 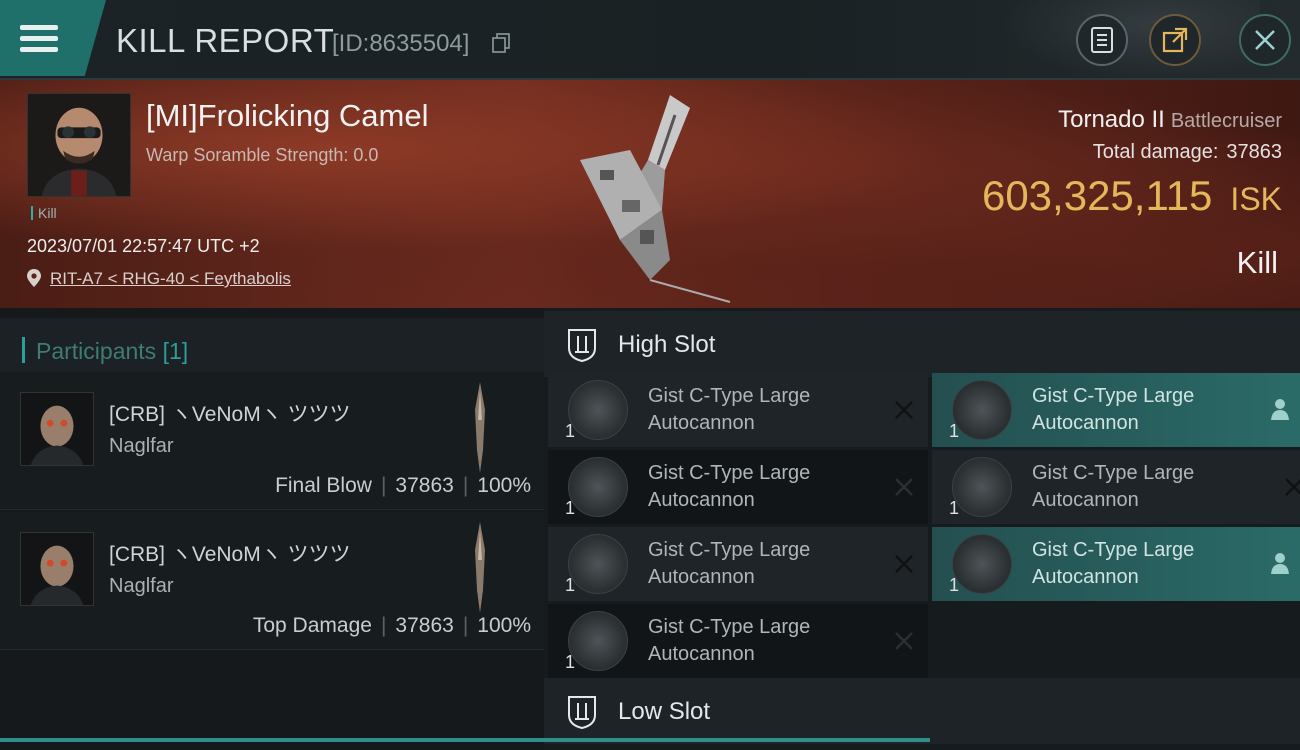 I want to click on report-id: [ID:8635504], so click(x=401, y=43).